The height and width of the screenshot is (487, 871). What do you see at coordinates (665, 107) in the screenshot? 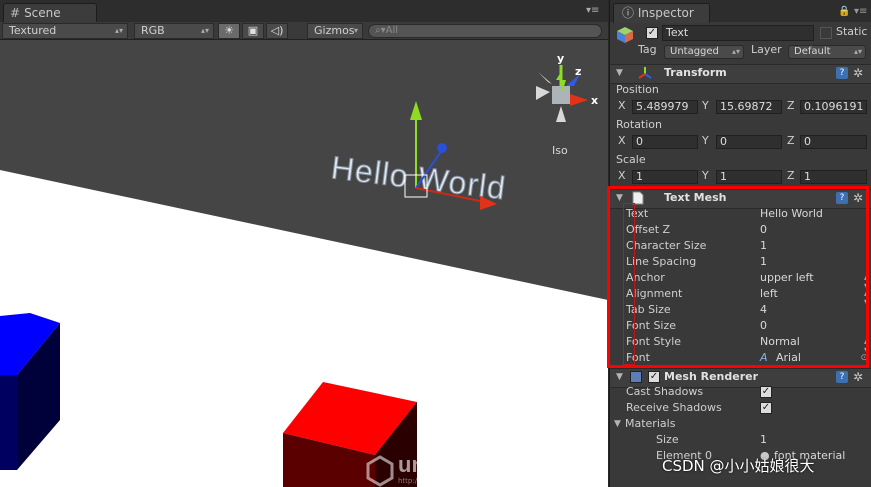
I see `position-x-field: 5.489979` at bounding box center [665, 107].